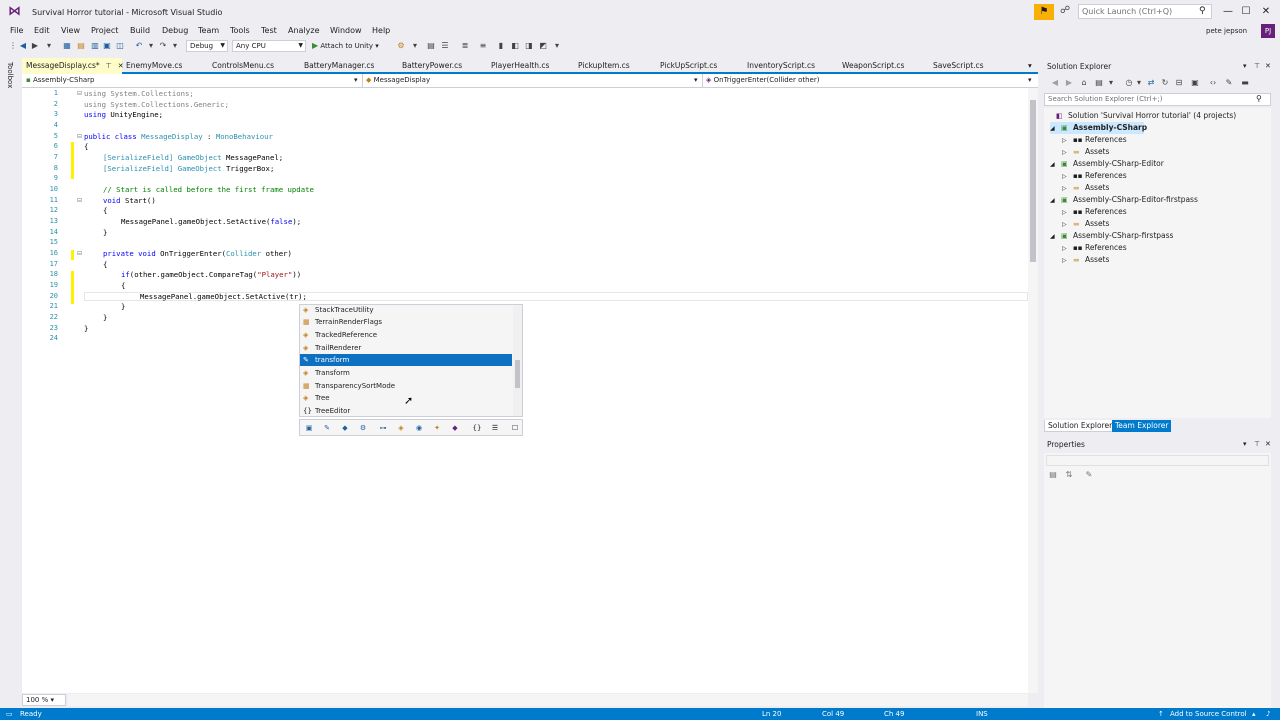 The image size is (1280, 720). What do you see at coordinates (530, 66) in the screenshot?
I see `tab-playerhealth: PlayerHealth.cs` at bounding box center [530, 66].